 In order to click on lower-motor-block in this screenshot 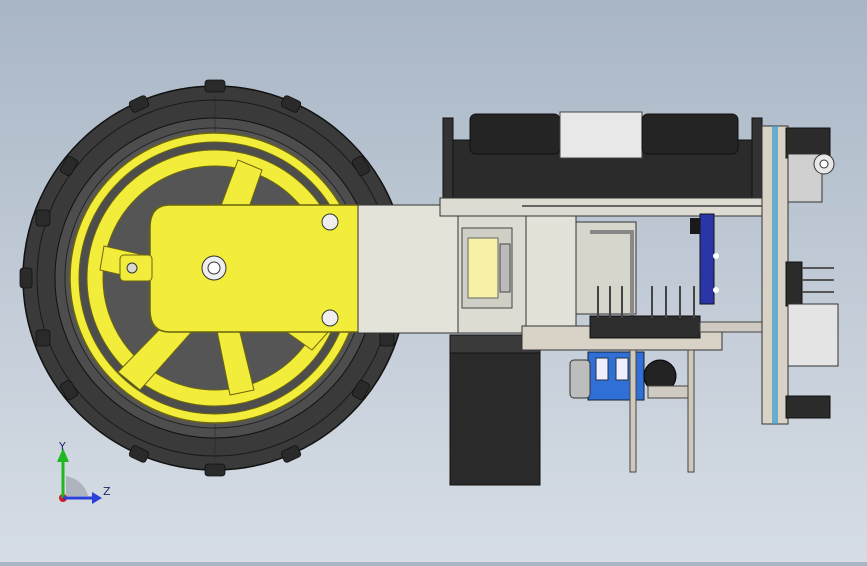, I will do `click(495, 410)`.